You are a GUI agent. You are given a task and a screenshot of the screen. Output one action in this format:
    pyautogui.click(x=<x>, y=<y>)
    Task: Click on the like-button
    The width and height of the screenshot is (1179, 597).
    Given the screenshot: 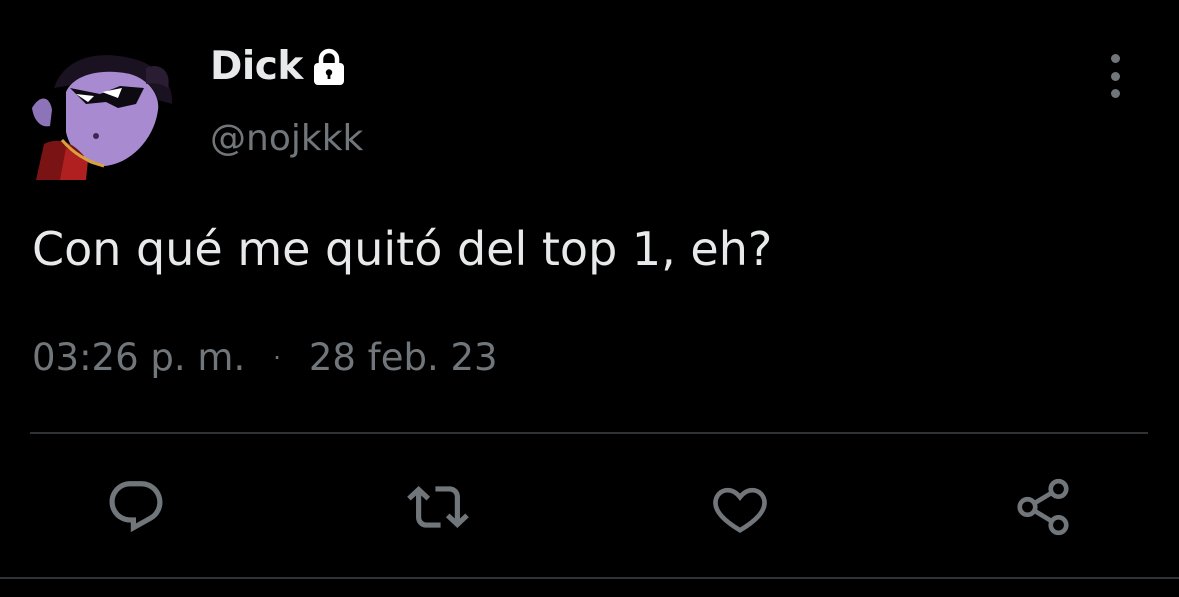 What is the action you would take?
    pyautogui.click(x=740, y=507)
    